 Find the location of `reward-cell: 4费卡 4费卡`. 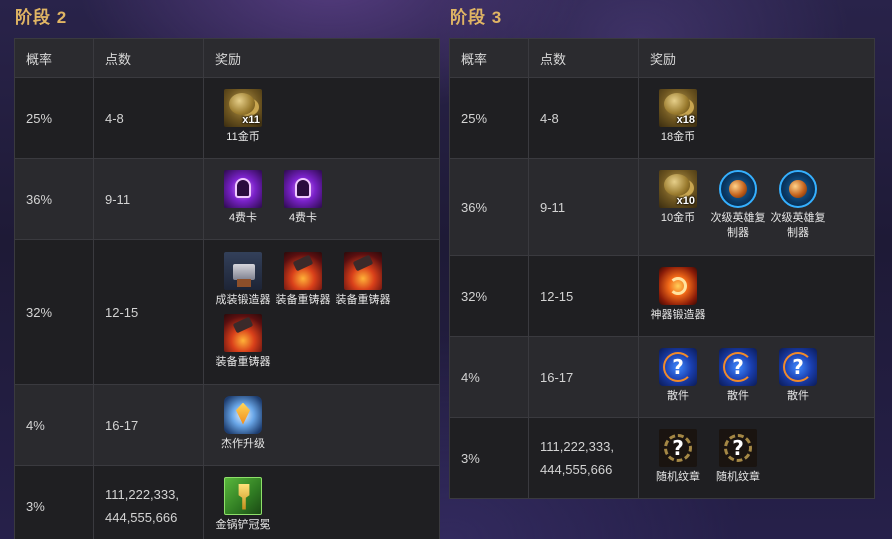

reward-cell: 4费卡 4费卡 is located at coordinates (321, 199).